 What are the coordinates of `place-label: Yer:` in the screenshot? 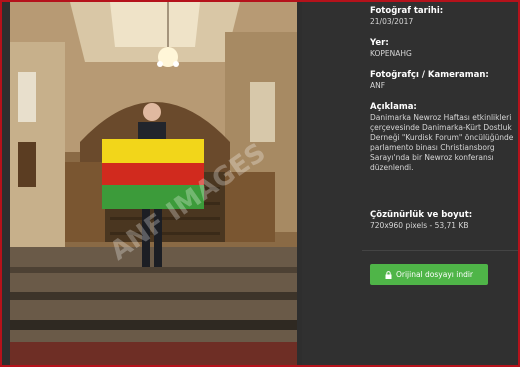 It's located at (379, 43).